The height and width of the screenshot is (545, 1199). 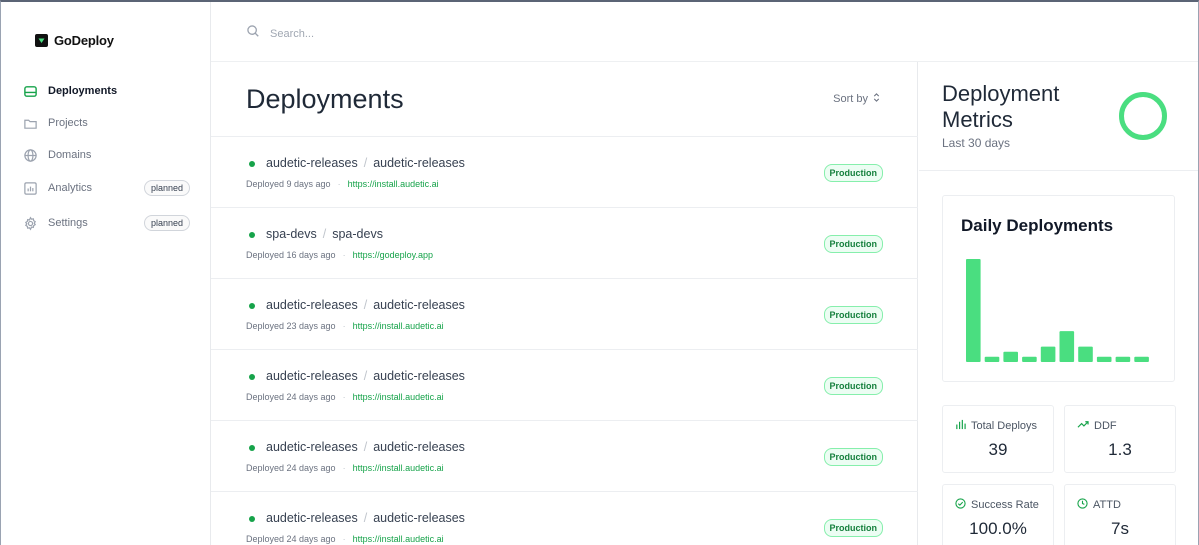 What do you see at coordinates (1005, 505) in the screenshot?
I see `stat-label-text: Success Rate` at bounding box center [1005, 505].